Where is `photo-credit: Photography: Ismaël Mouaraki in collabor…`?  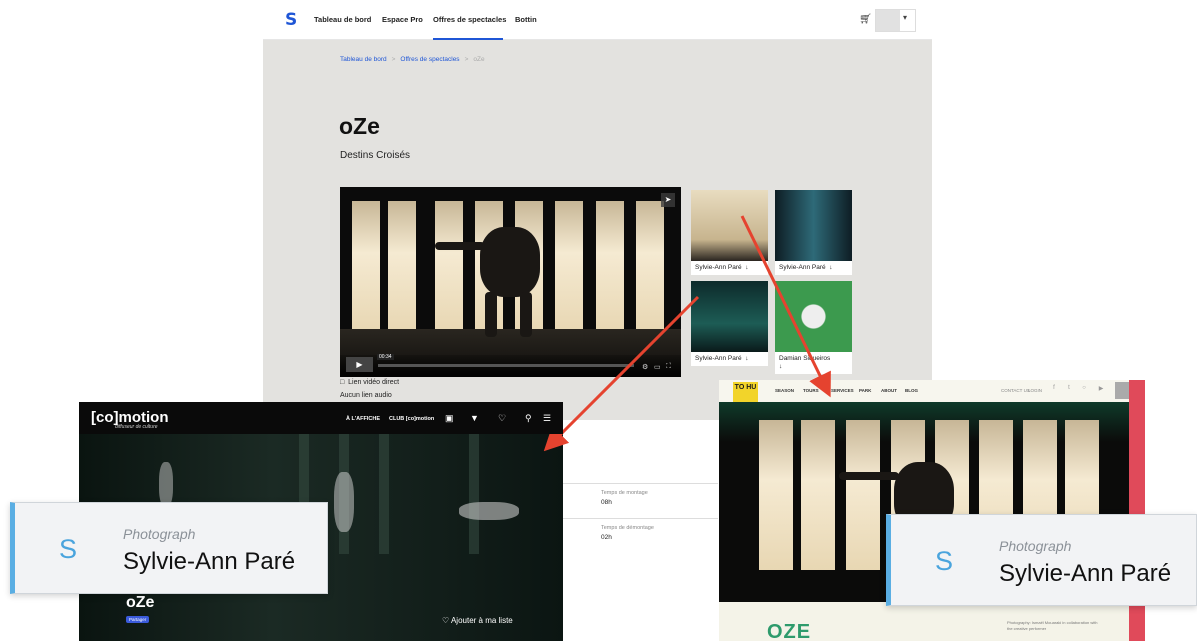 photo-credit: Photography: Ismaël Mouaraki in collabor… is located at coordinates (1052, 625).